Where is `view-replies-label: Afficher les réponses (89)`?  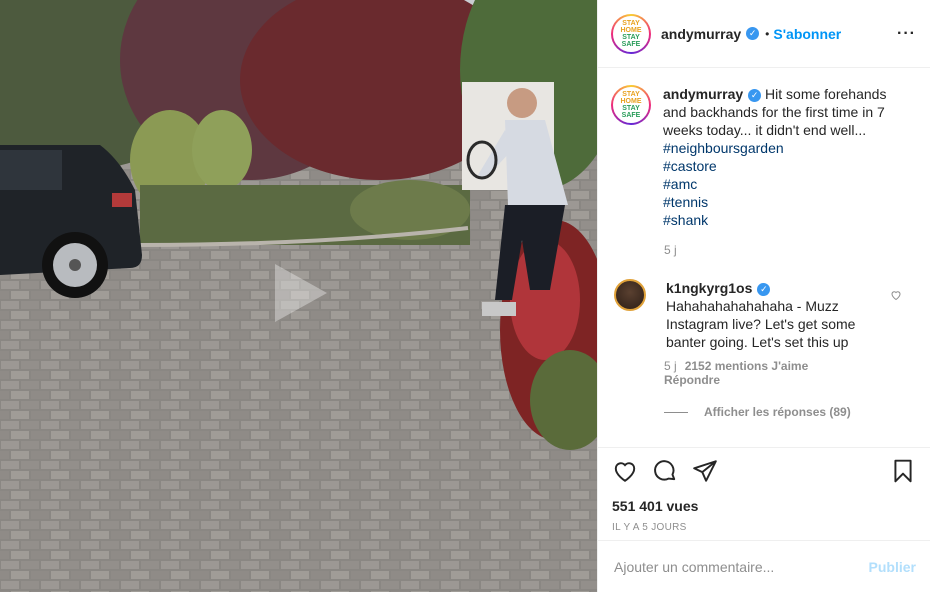
view-replies-label: Afficher les réponses (89) is located at coordinates (777, 412).